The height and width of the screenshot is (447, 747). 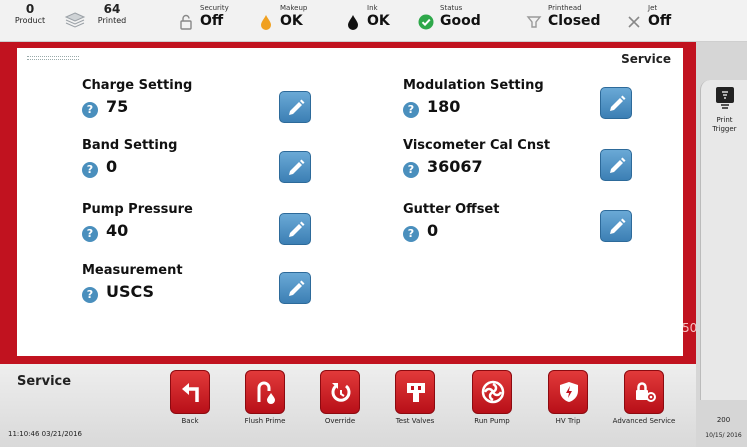 I want to click on test-valves-icon, so click(x=416, y=392).